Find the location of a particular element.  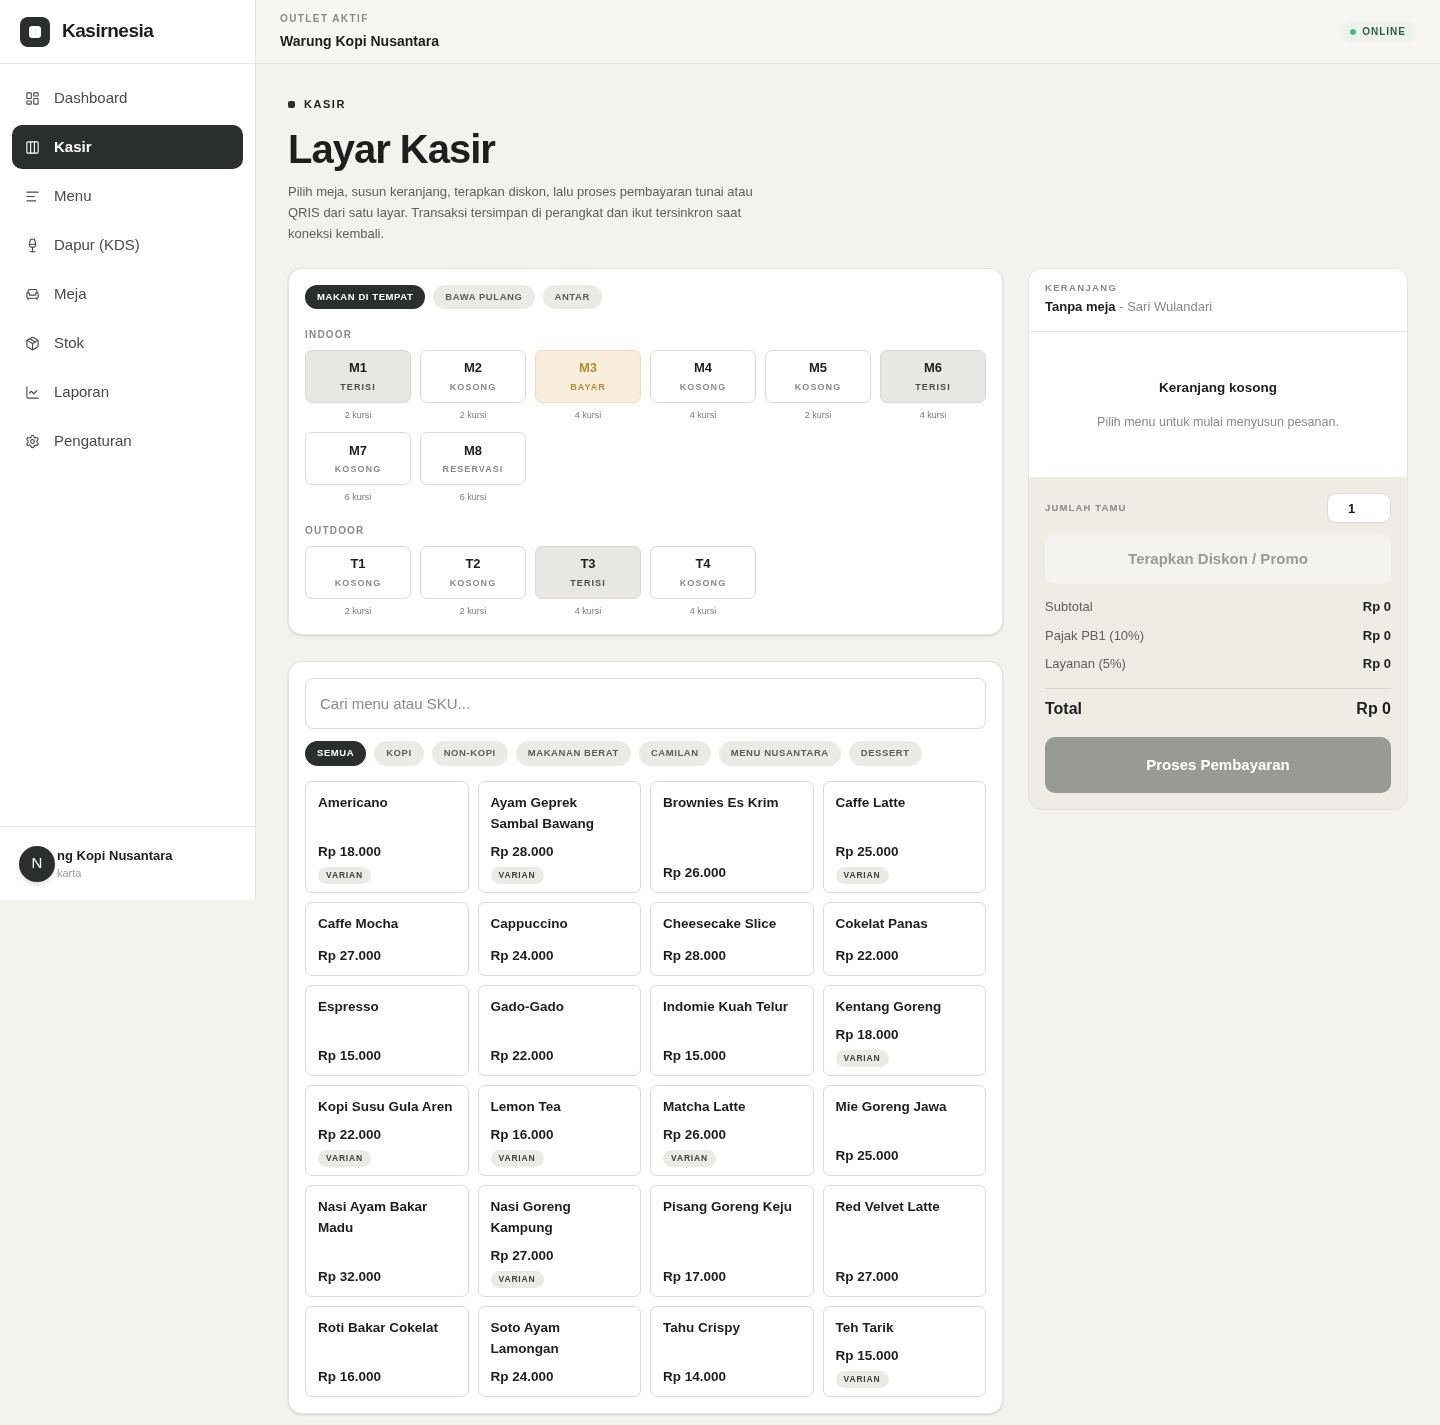

active-outlet: Warung Kopi Nusantara is located at coordinates (359, 41).